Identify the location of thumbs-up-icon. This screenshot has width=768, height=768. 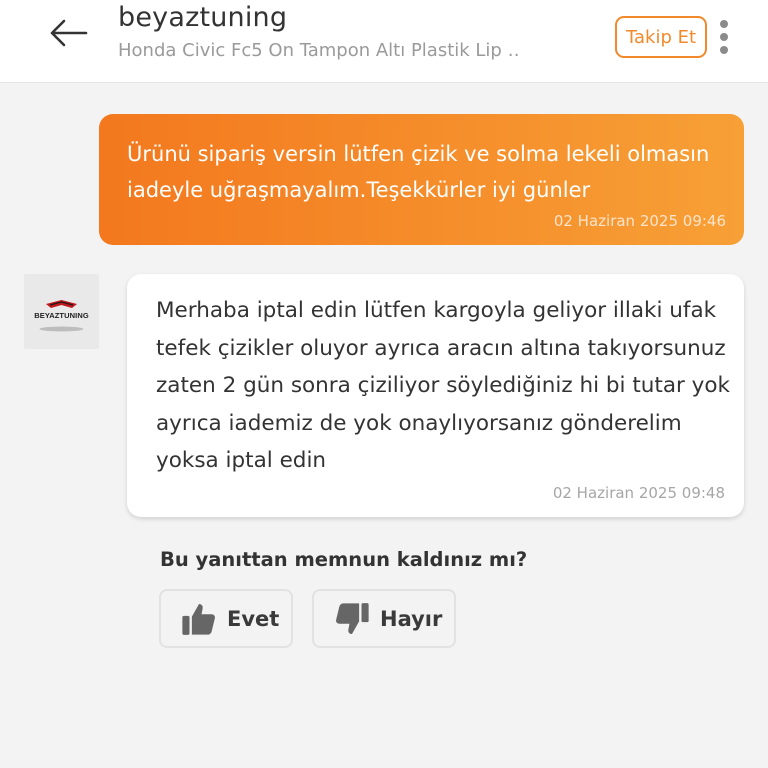
(199, 619).